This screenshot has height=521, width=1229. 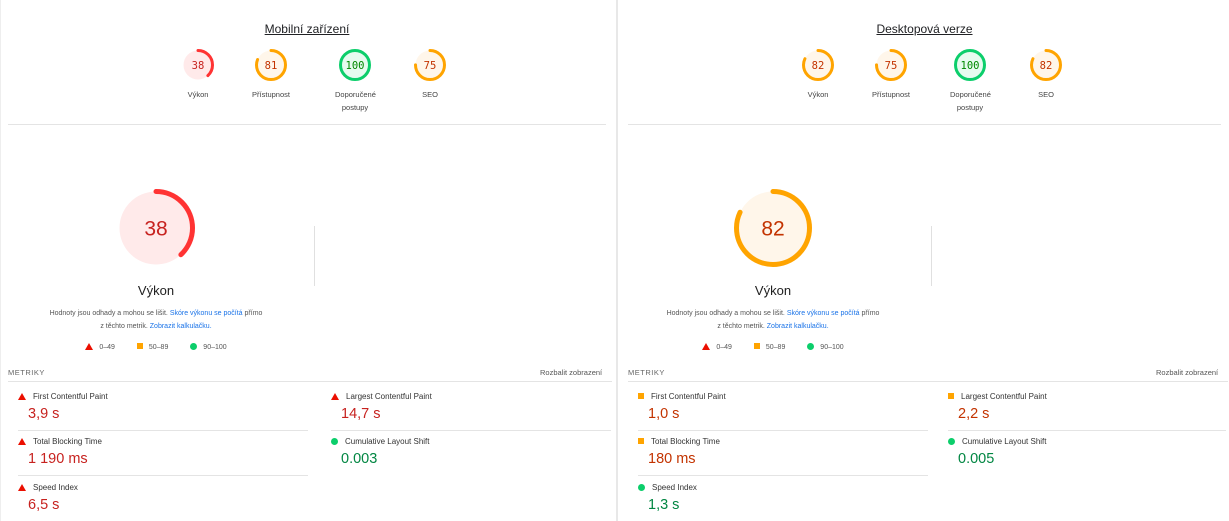 What do you see at coordinates (891, 74) in the screenshot?
I see `gauge-accessibility: 75 Přístupnost` at bounding box center [891, 74].